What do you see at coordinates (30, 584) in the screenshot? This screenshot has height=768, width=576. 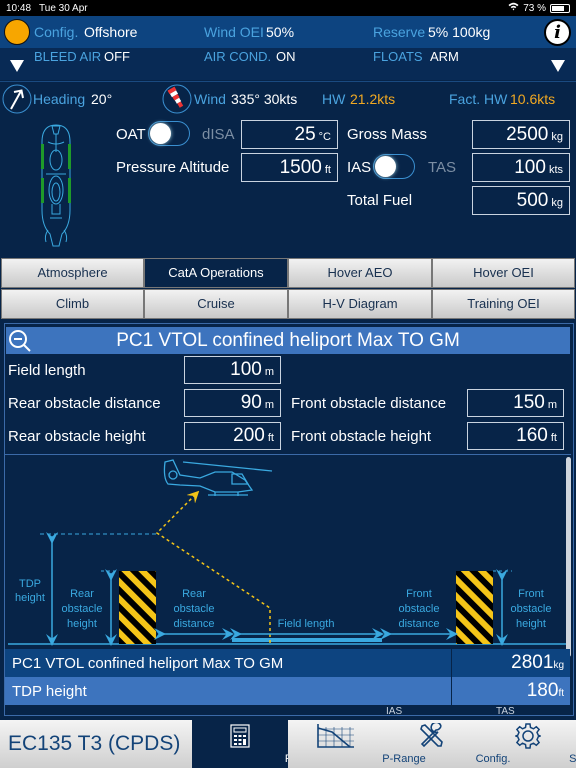 I see `tdp-height-label-1: TDP` at bounding box center [30, 584].